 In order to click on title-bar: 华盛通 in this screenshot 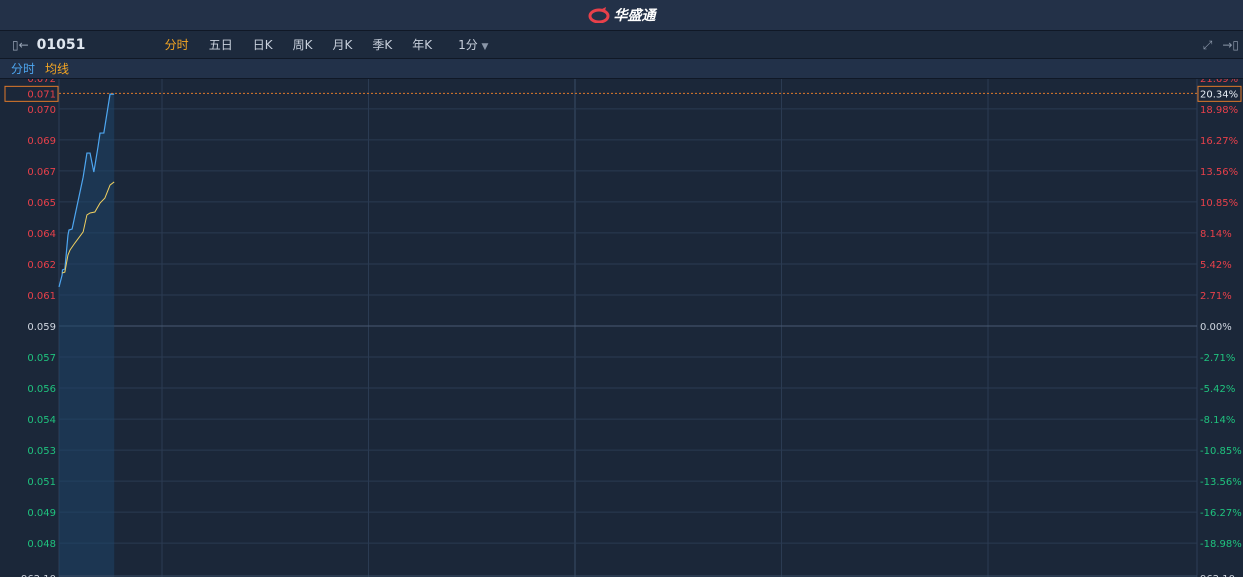, I will do `click(621, 15)`.